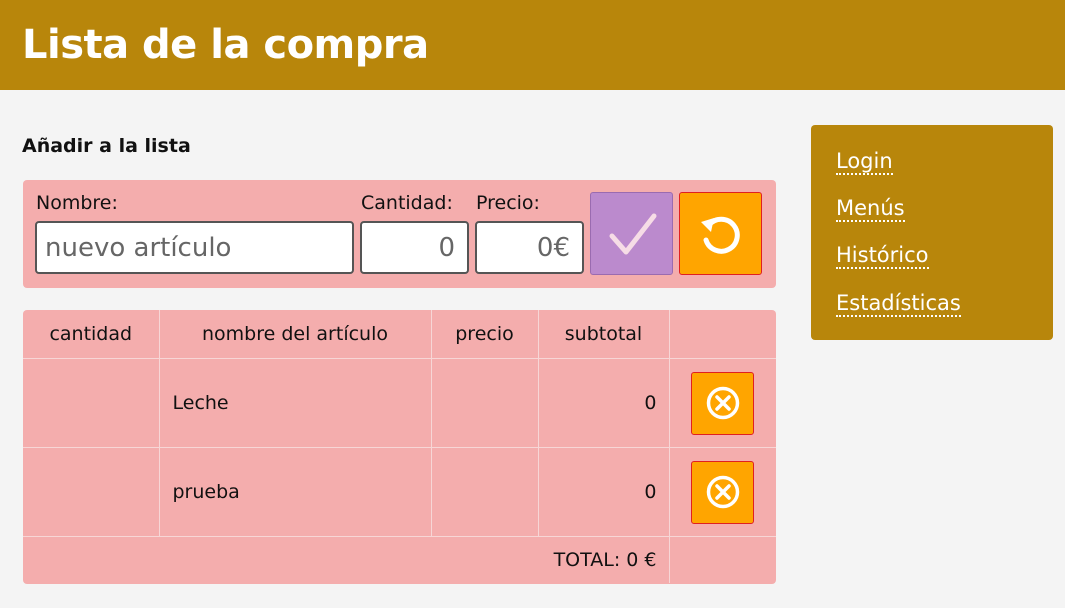  Describe the element at coordinates (295, 403) in the screenshot. I see `cell-nombre: Leche` at that location.